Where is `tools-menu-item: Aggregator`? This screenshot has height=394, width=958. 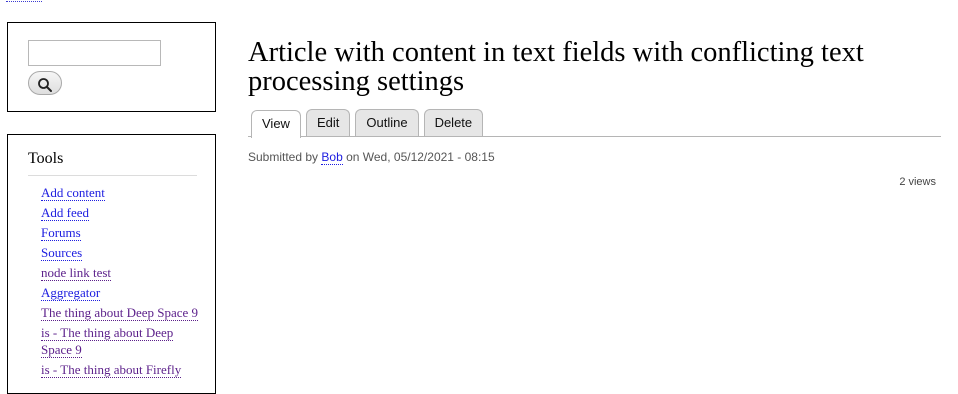 tools-menu-item: Aggregator is located at coordinates (123, 293).